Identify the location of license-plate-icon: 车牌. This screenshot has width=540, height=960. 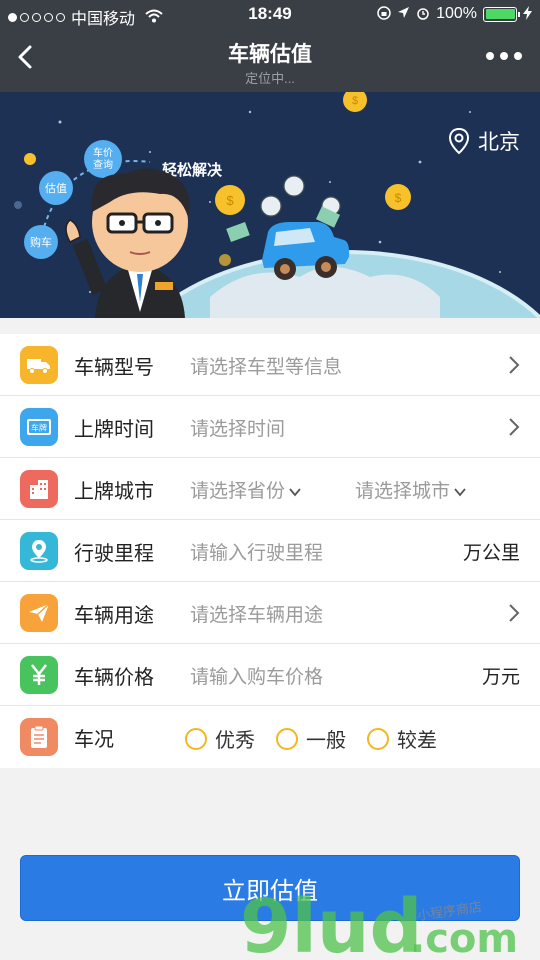
(39, 427).